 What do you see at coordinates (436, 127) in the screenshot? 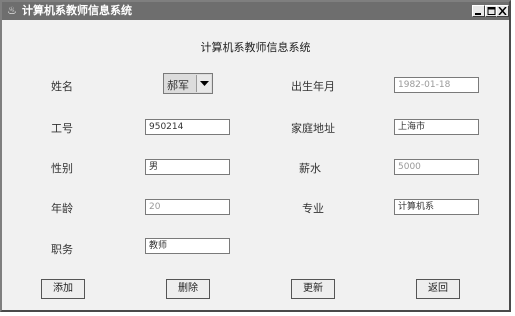
I see `address-field: 上海市` at bounding box center [436, 127].